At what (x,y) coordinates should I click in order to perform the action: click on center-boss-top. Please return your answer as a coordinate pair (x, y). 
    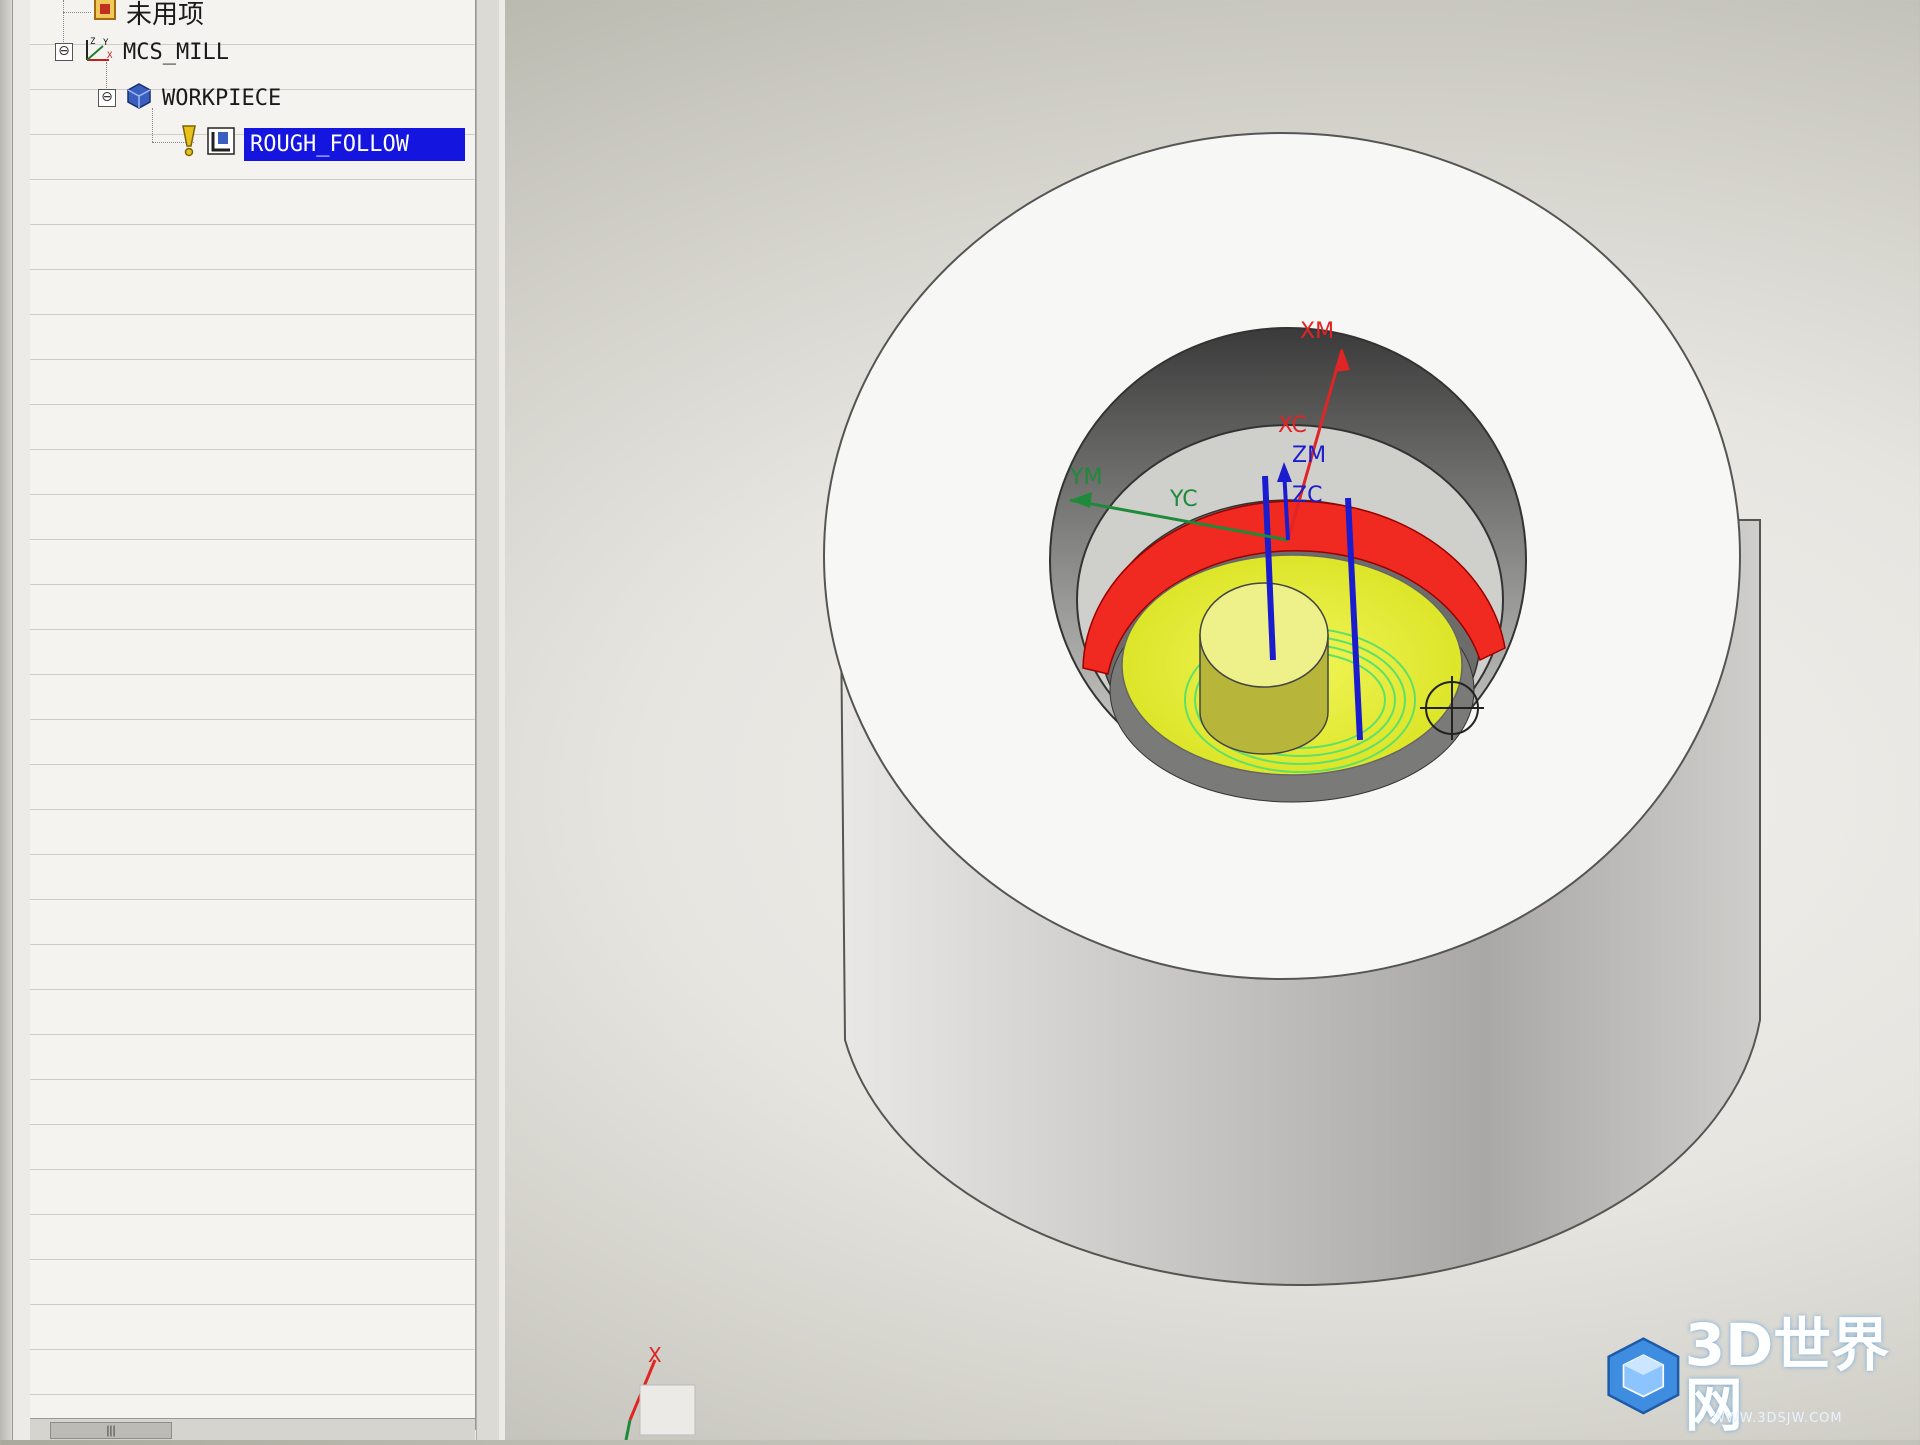
    Looking at the image, I should click on (1264, 635).